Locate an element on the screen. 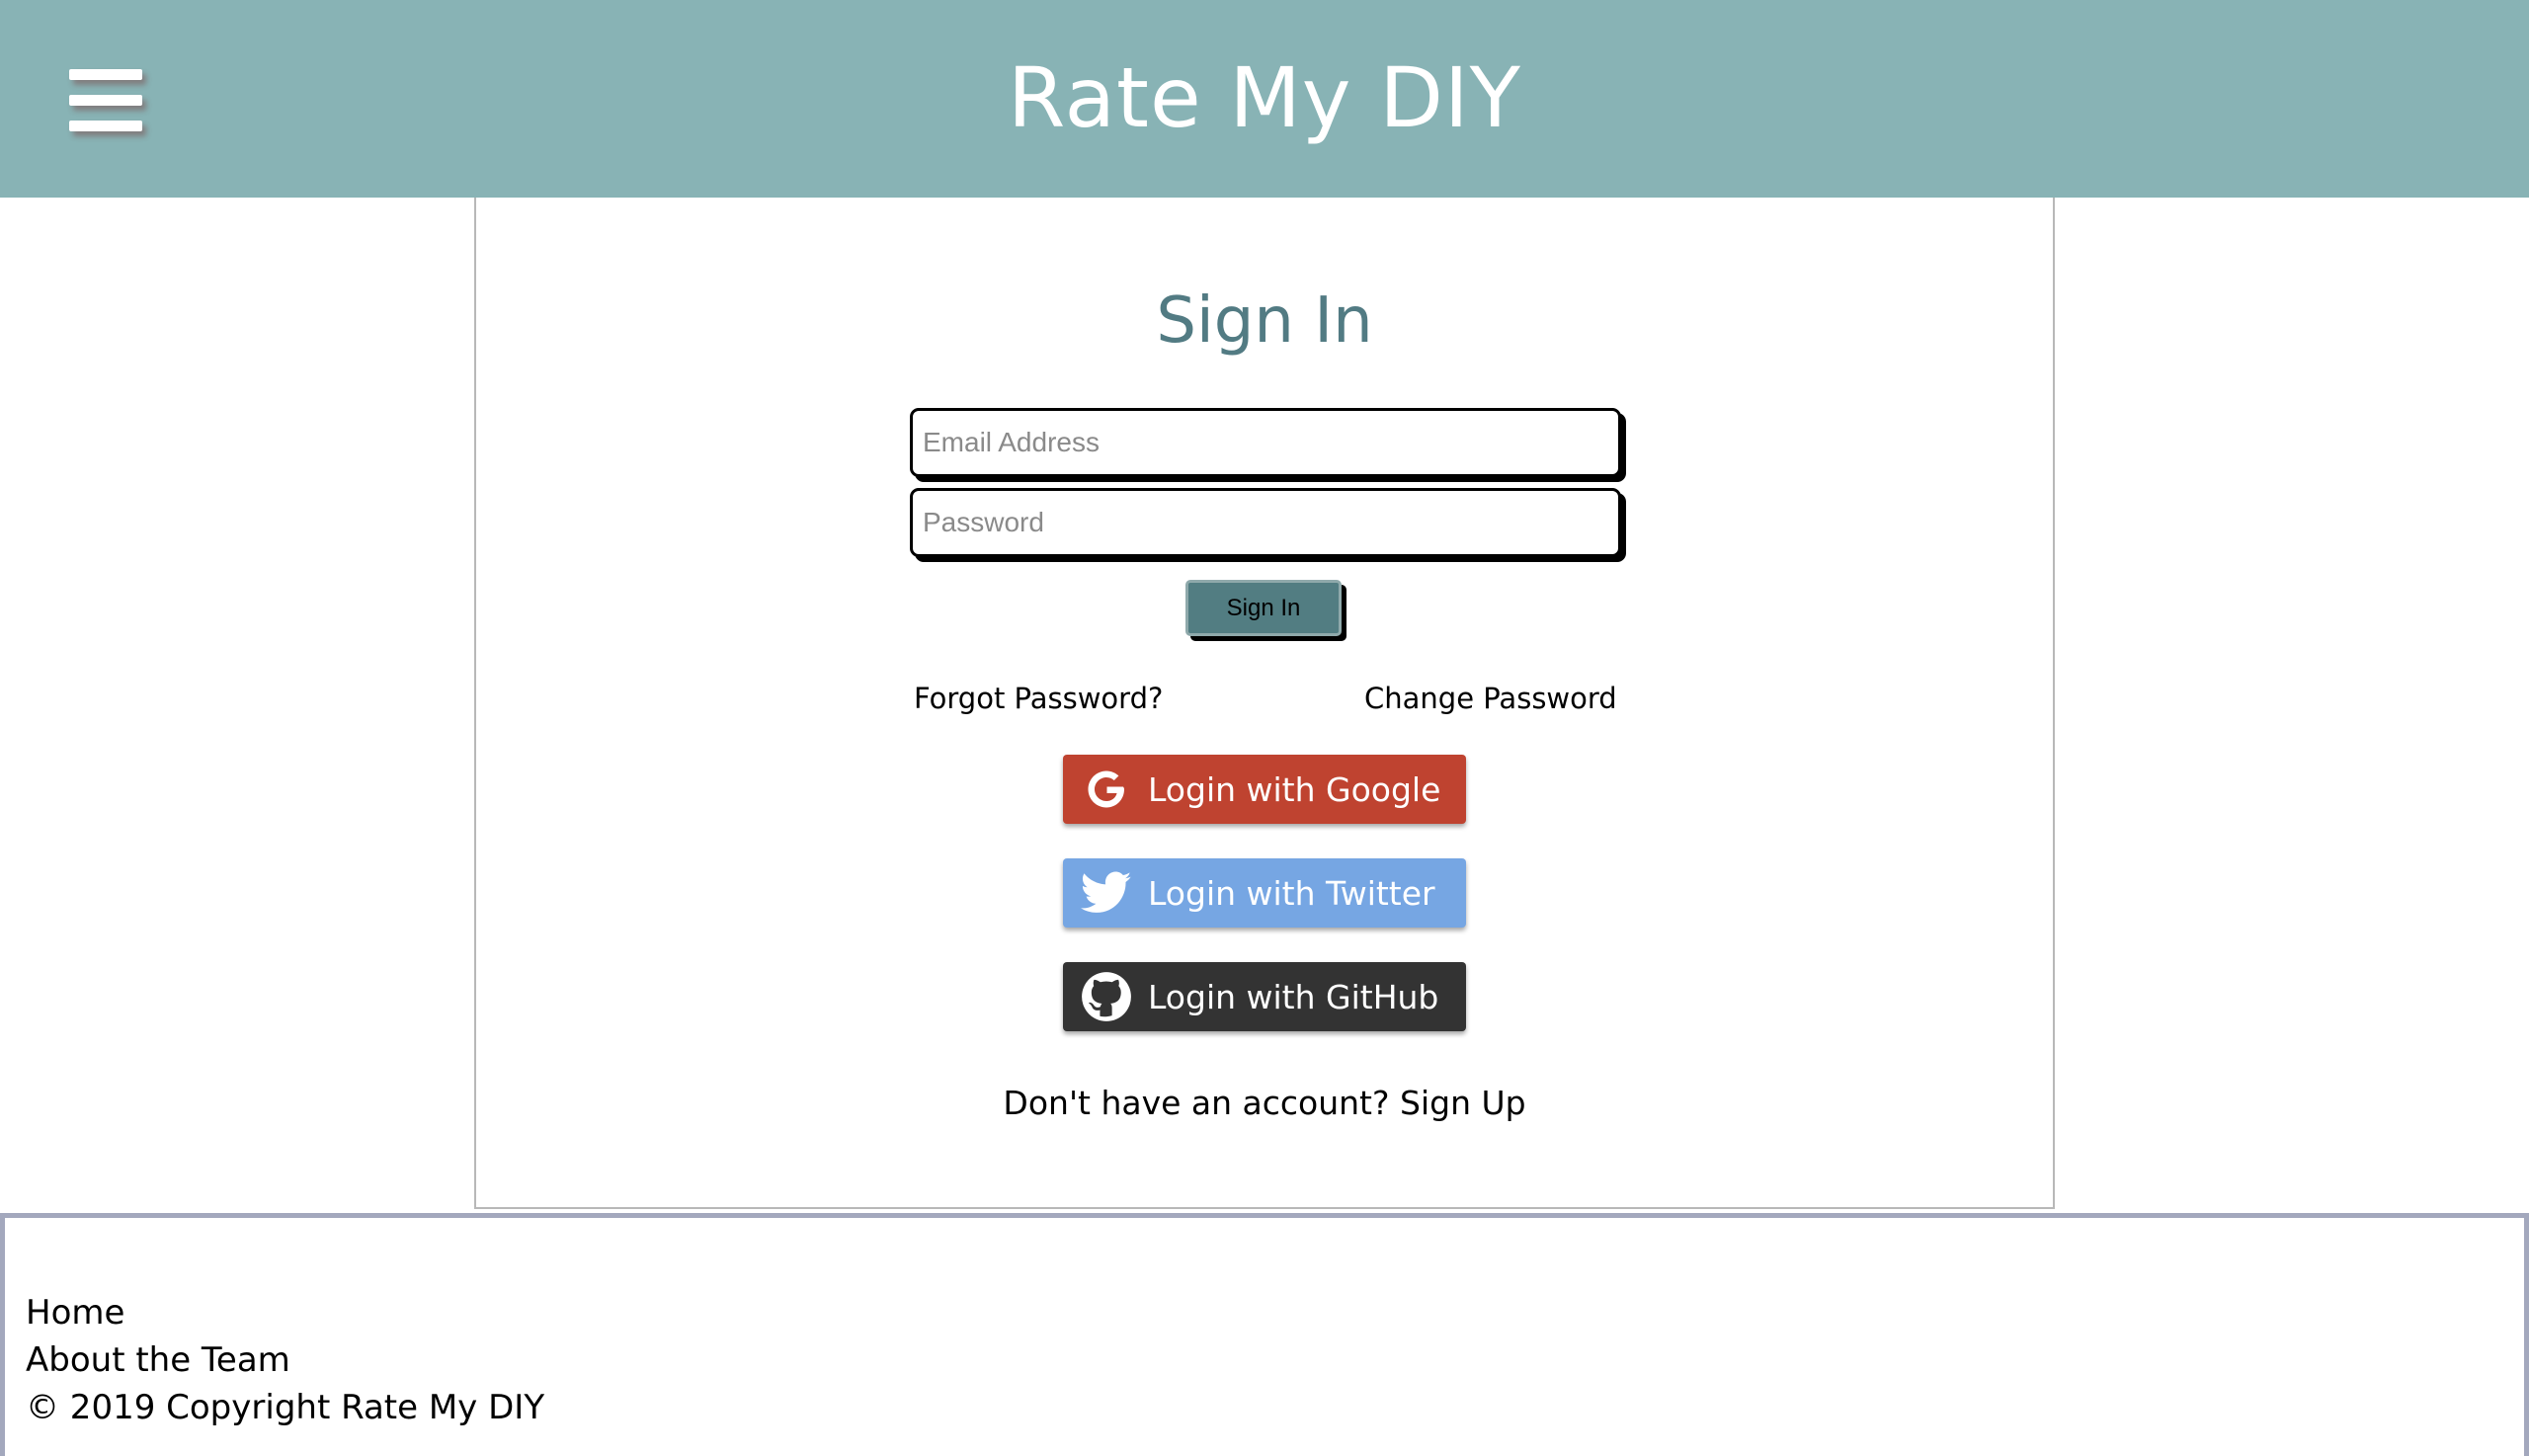  signup-link: Sign Up is located at coordinates (1463, 1103).